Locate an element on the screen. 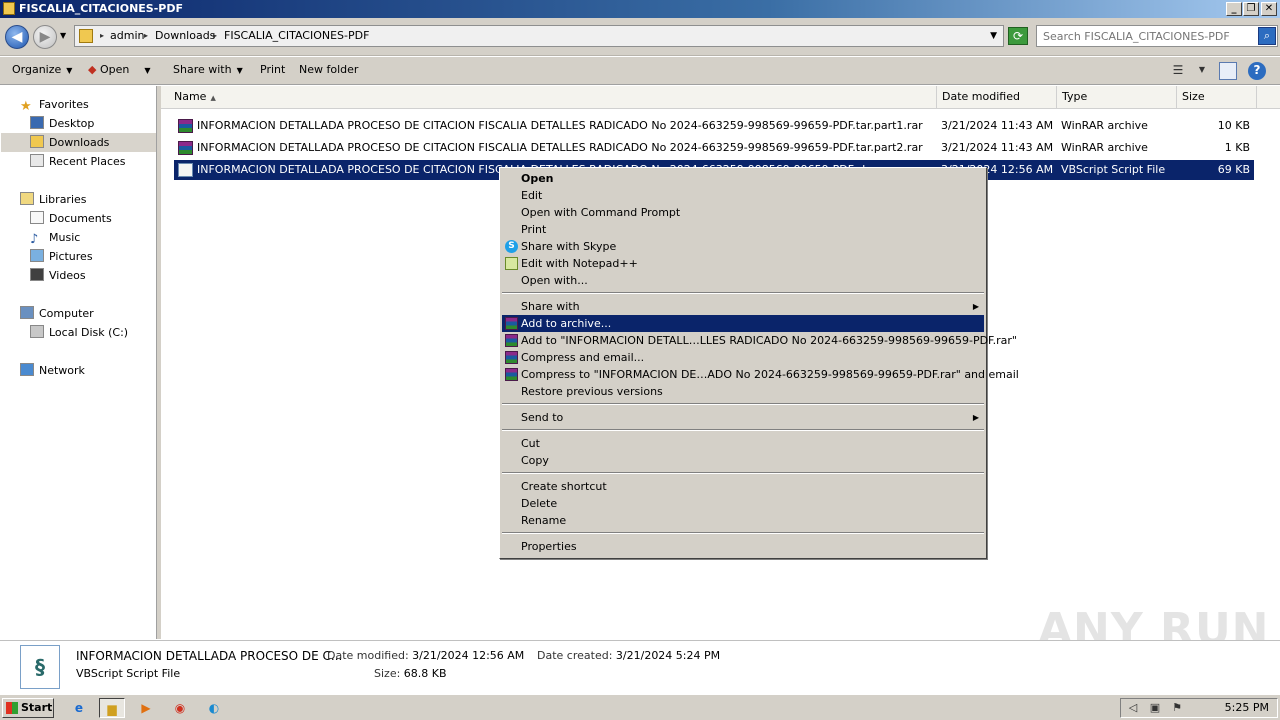  menu-item-open-command-prompt: Open with Command Prompt is located at coordinates (743, 212).